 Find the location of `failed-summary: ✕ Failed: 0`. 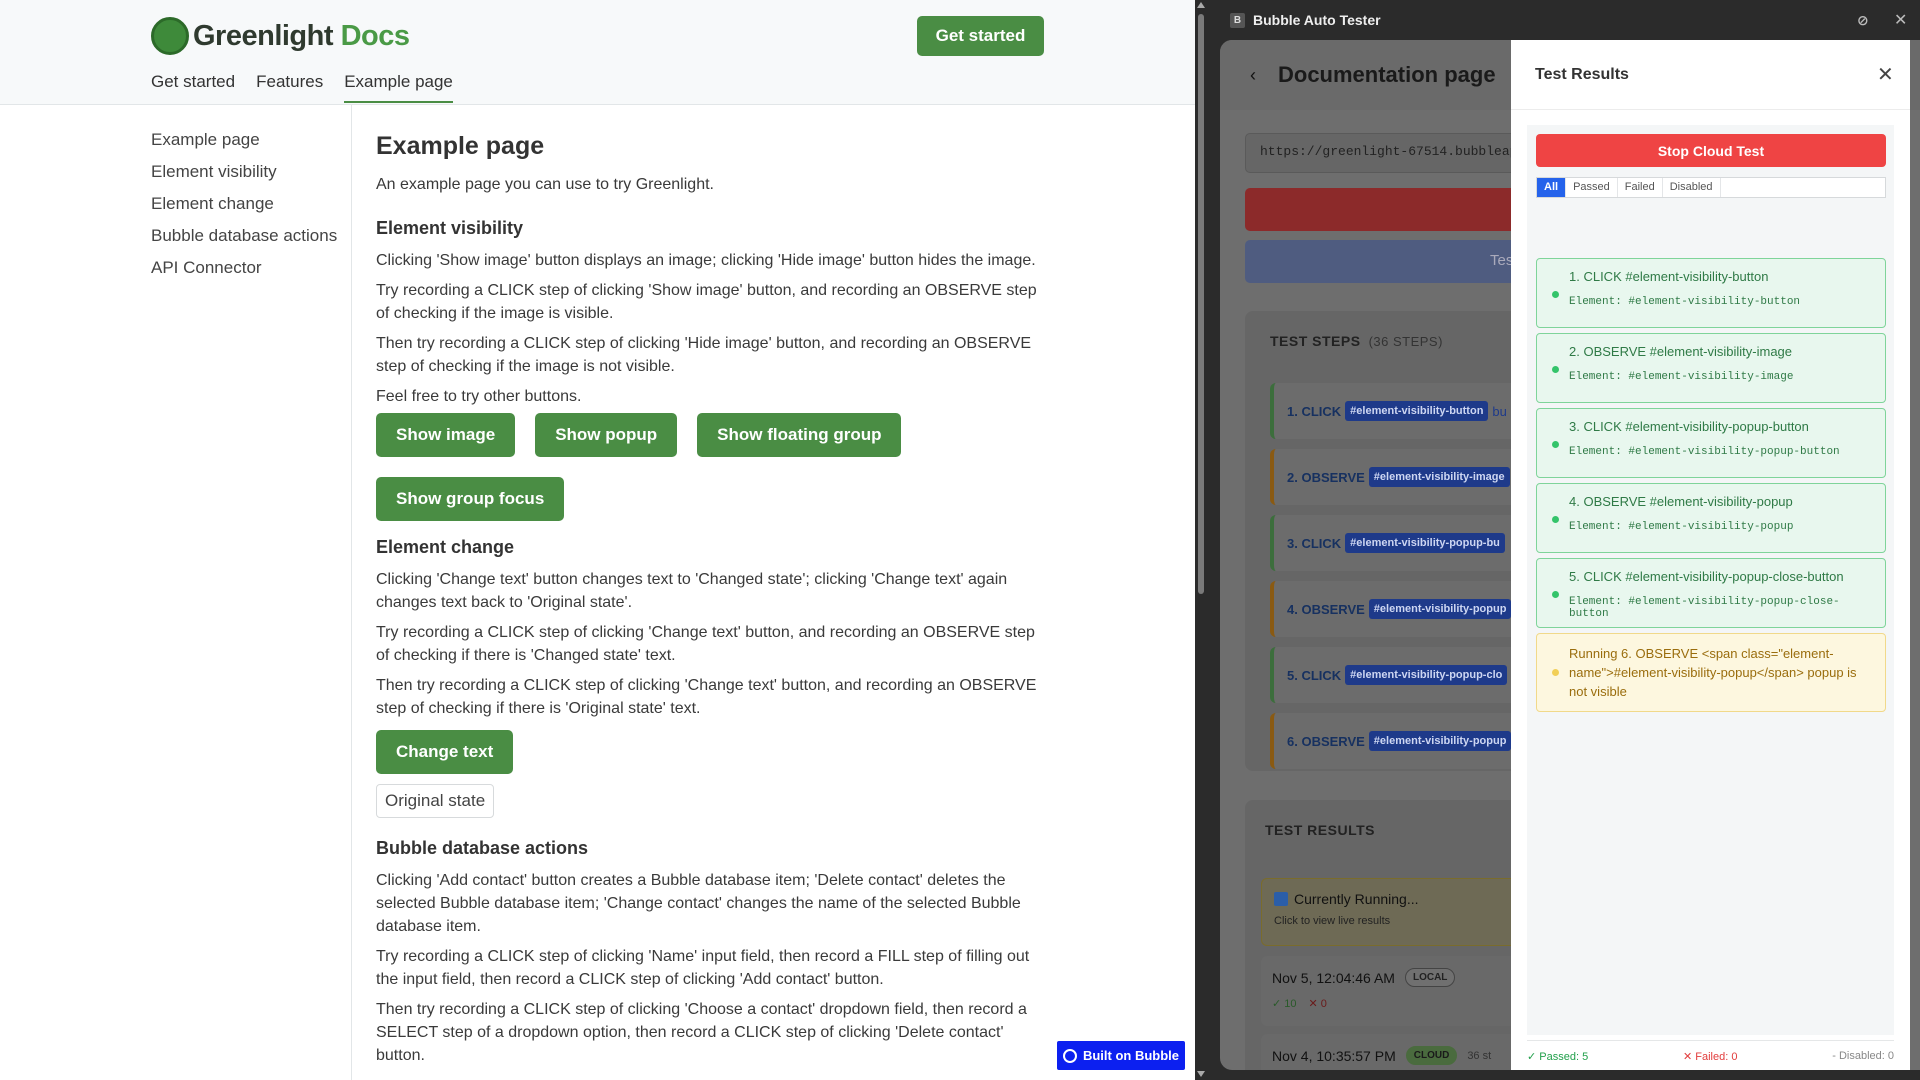

failed-summary: ✕ Failed: 0 is located at coordinates (1710, 1057).